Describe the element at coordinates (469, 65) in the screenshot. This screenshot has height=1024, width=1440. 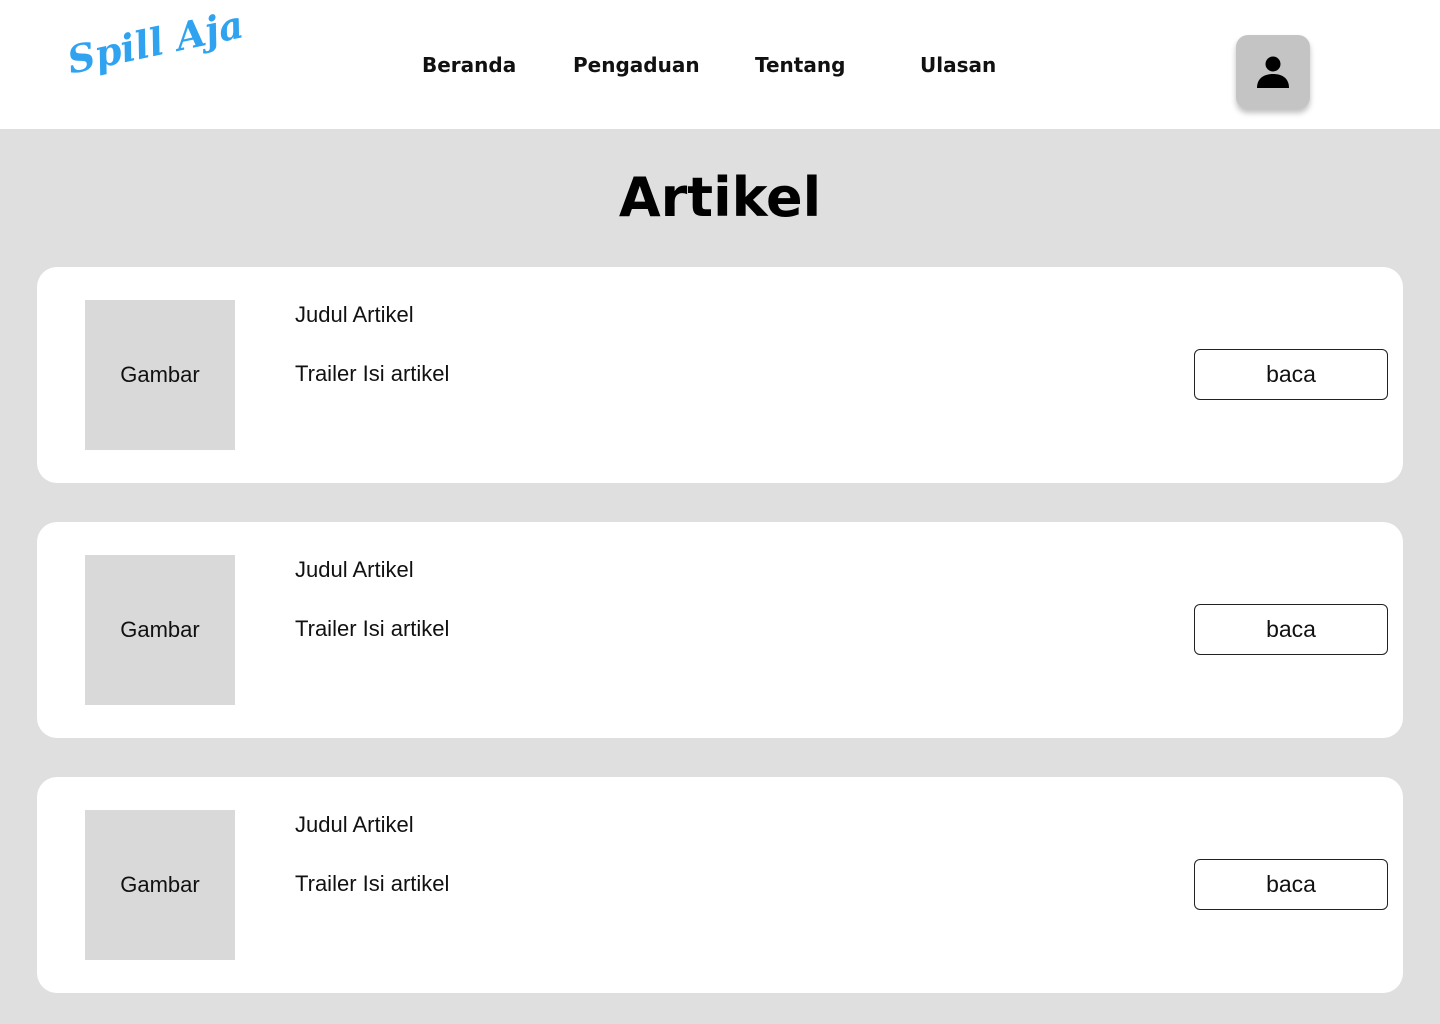
I see `nav-item-beranda: Beranda` at that location.